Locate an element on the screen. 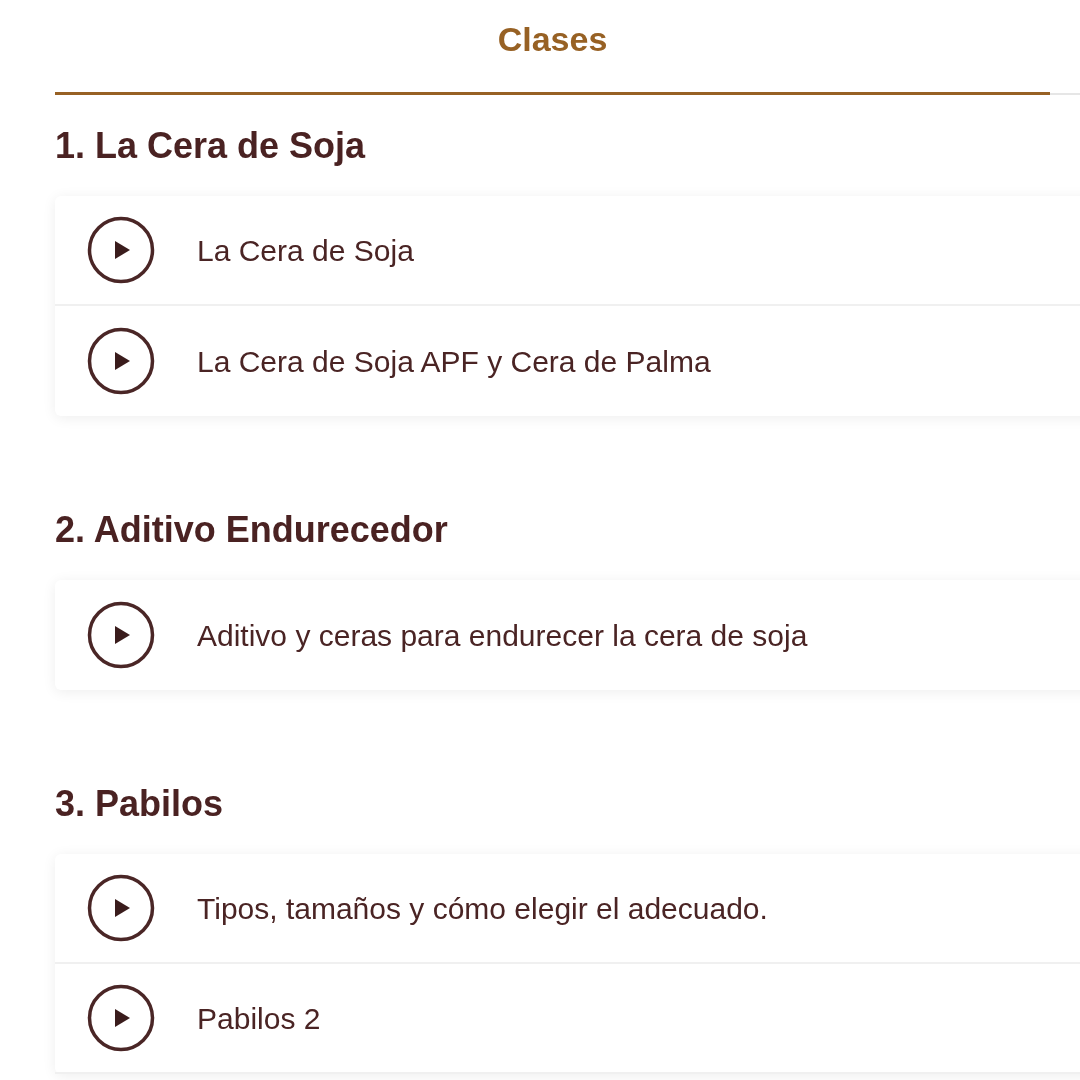 This screenshot has width=1080, height=1080. section-heading: 2. Aditivo Endurecedor is located at coordinates (251, 530).